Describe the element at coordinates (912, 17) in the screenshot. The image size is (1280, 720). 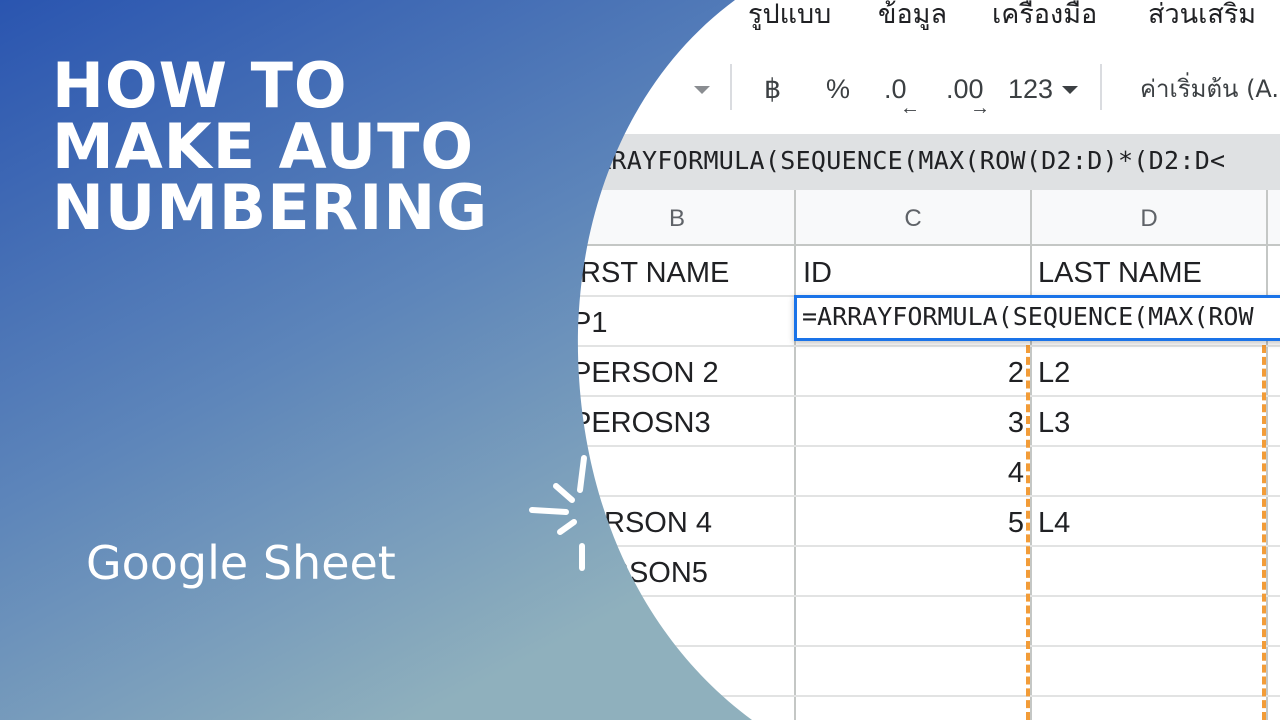
I see `menu-data: ข้อมูล` at that location.